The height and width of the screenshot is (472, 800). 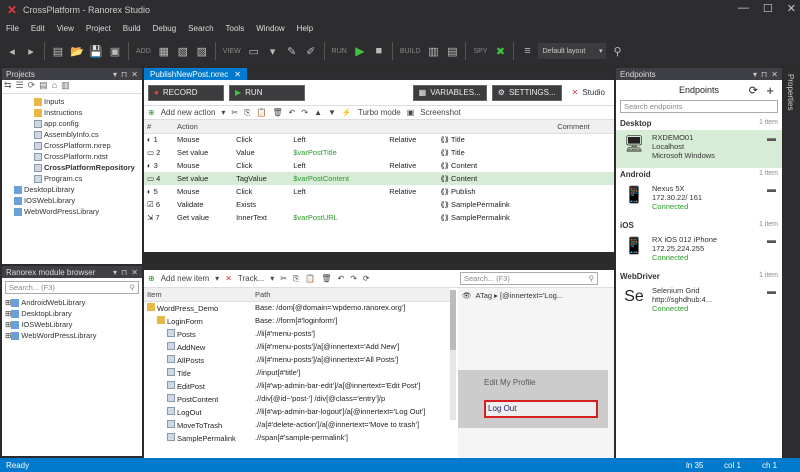 What do you see at coordinates (38, 28) in the screenshot?
I see `menu-item-edit: Edit` at bounding box center [38, 28].